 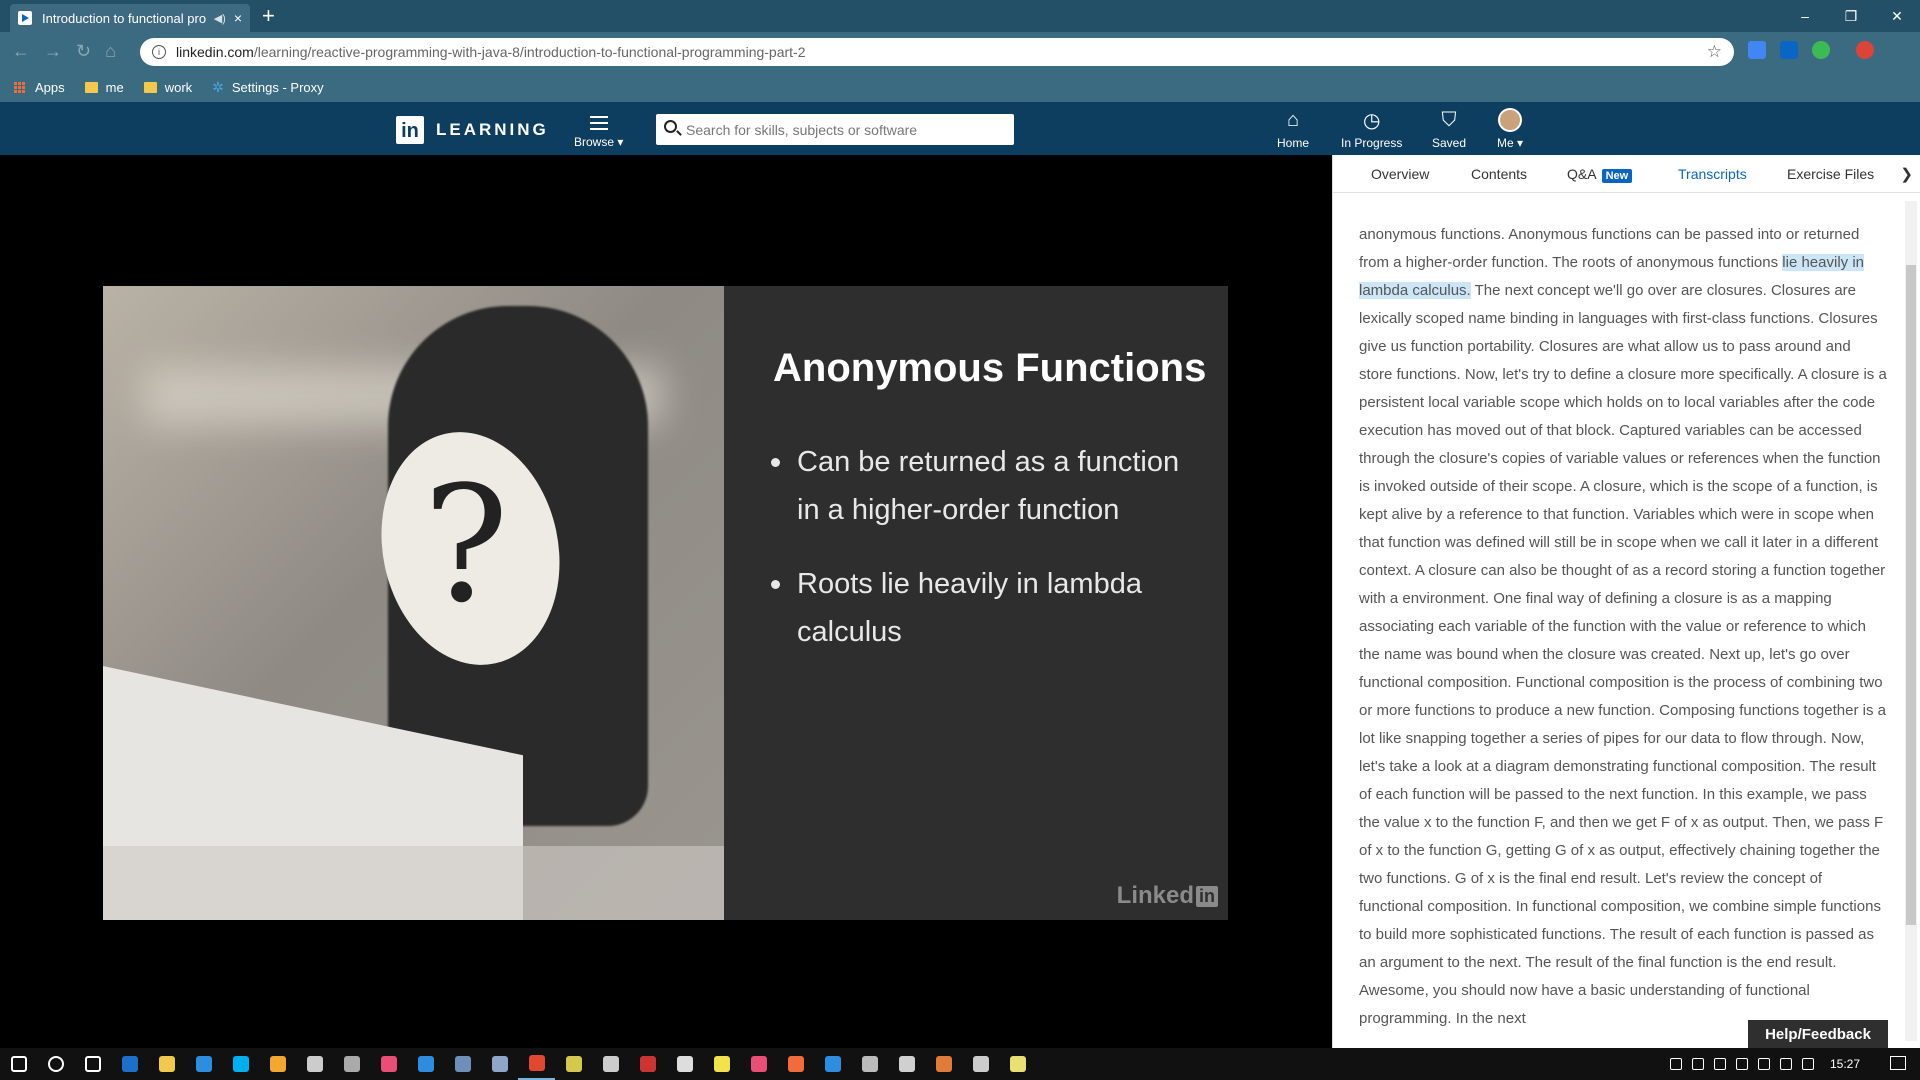 I want to click on tab-qa: Q&A New, so click(x=1600, y=174).